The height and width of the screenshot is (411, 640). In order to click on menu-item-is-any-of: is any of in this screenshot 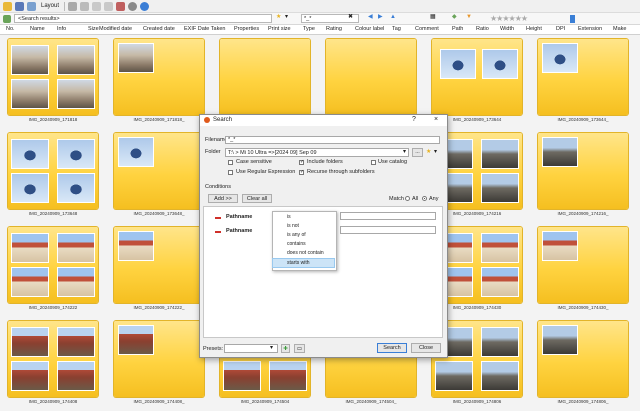, I will do `click(303, 235)`.